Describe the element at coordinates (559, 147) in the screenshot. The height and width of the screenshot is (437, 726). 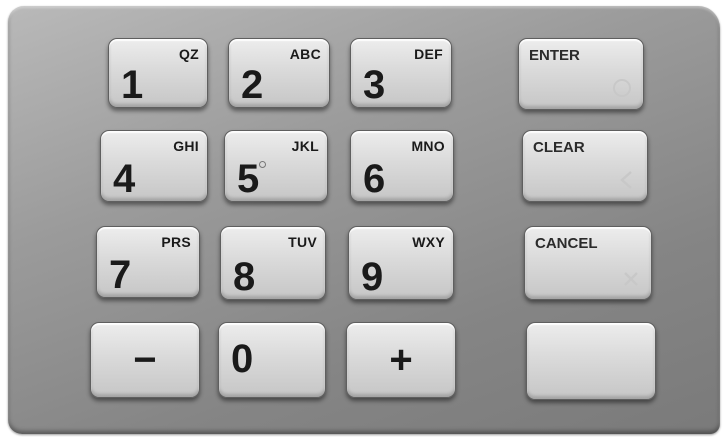
I see `clear-label: CLEAR` at that location.